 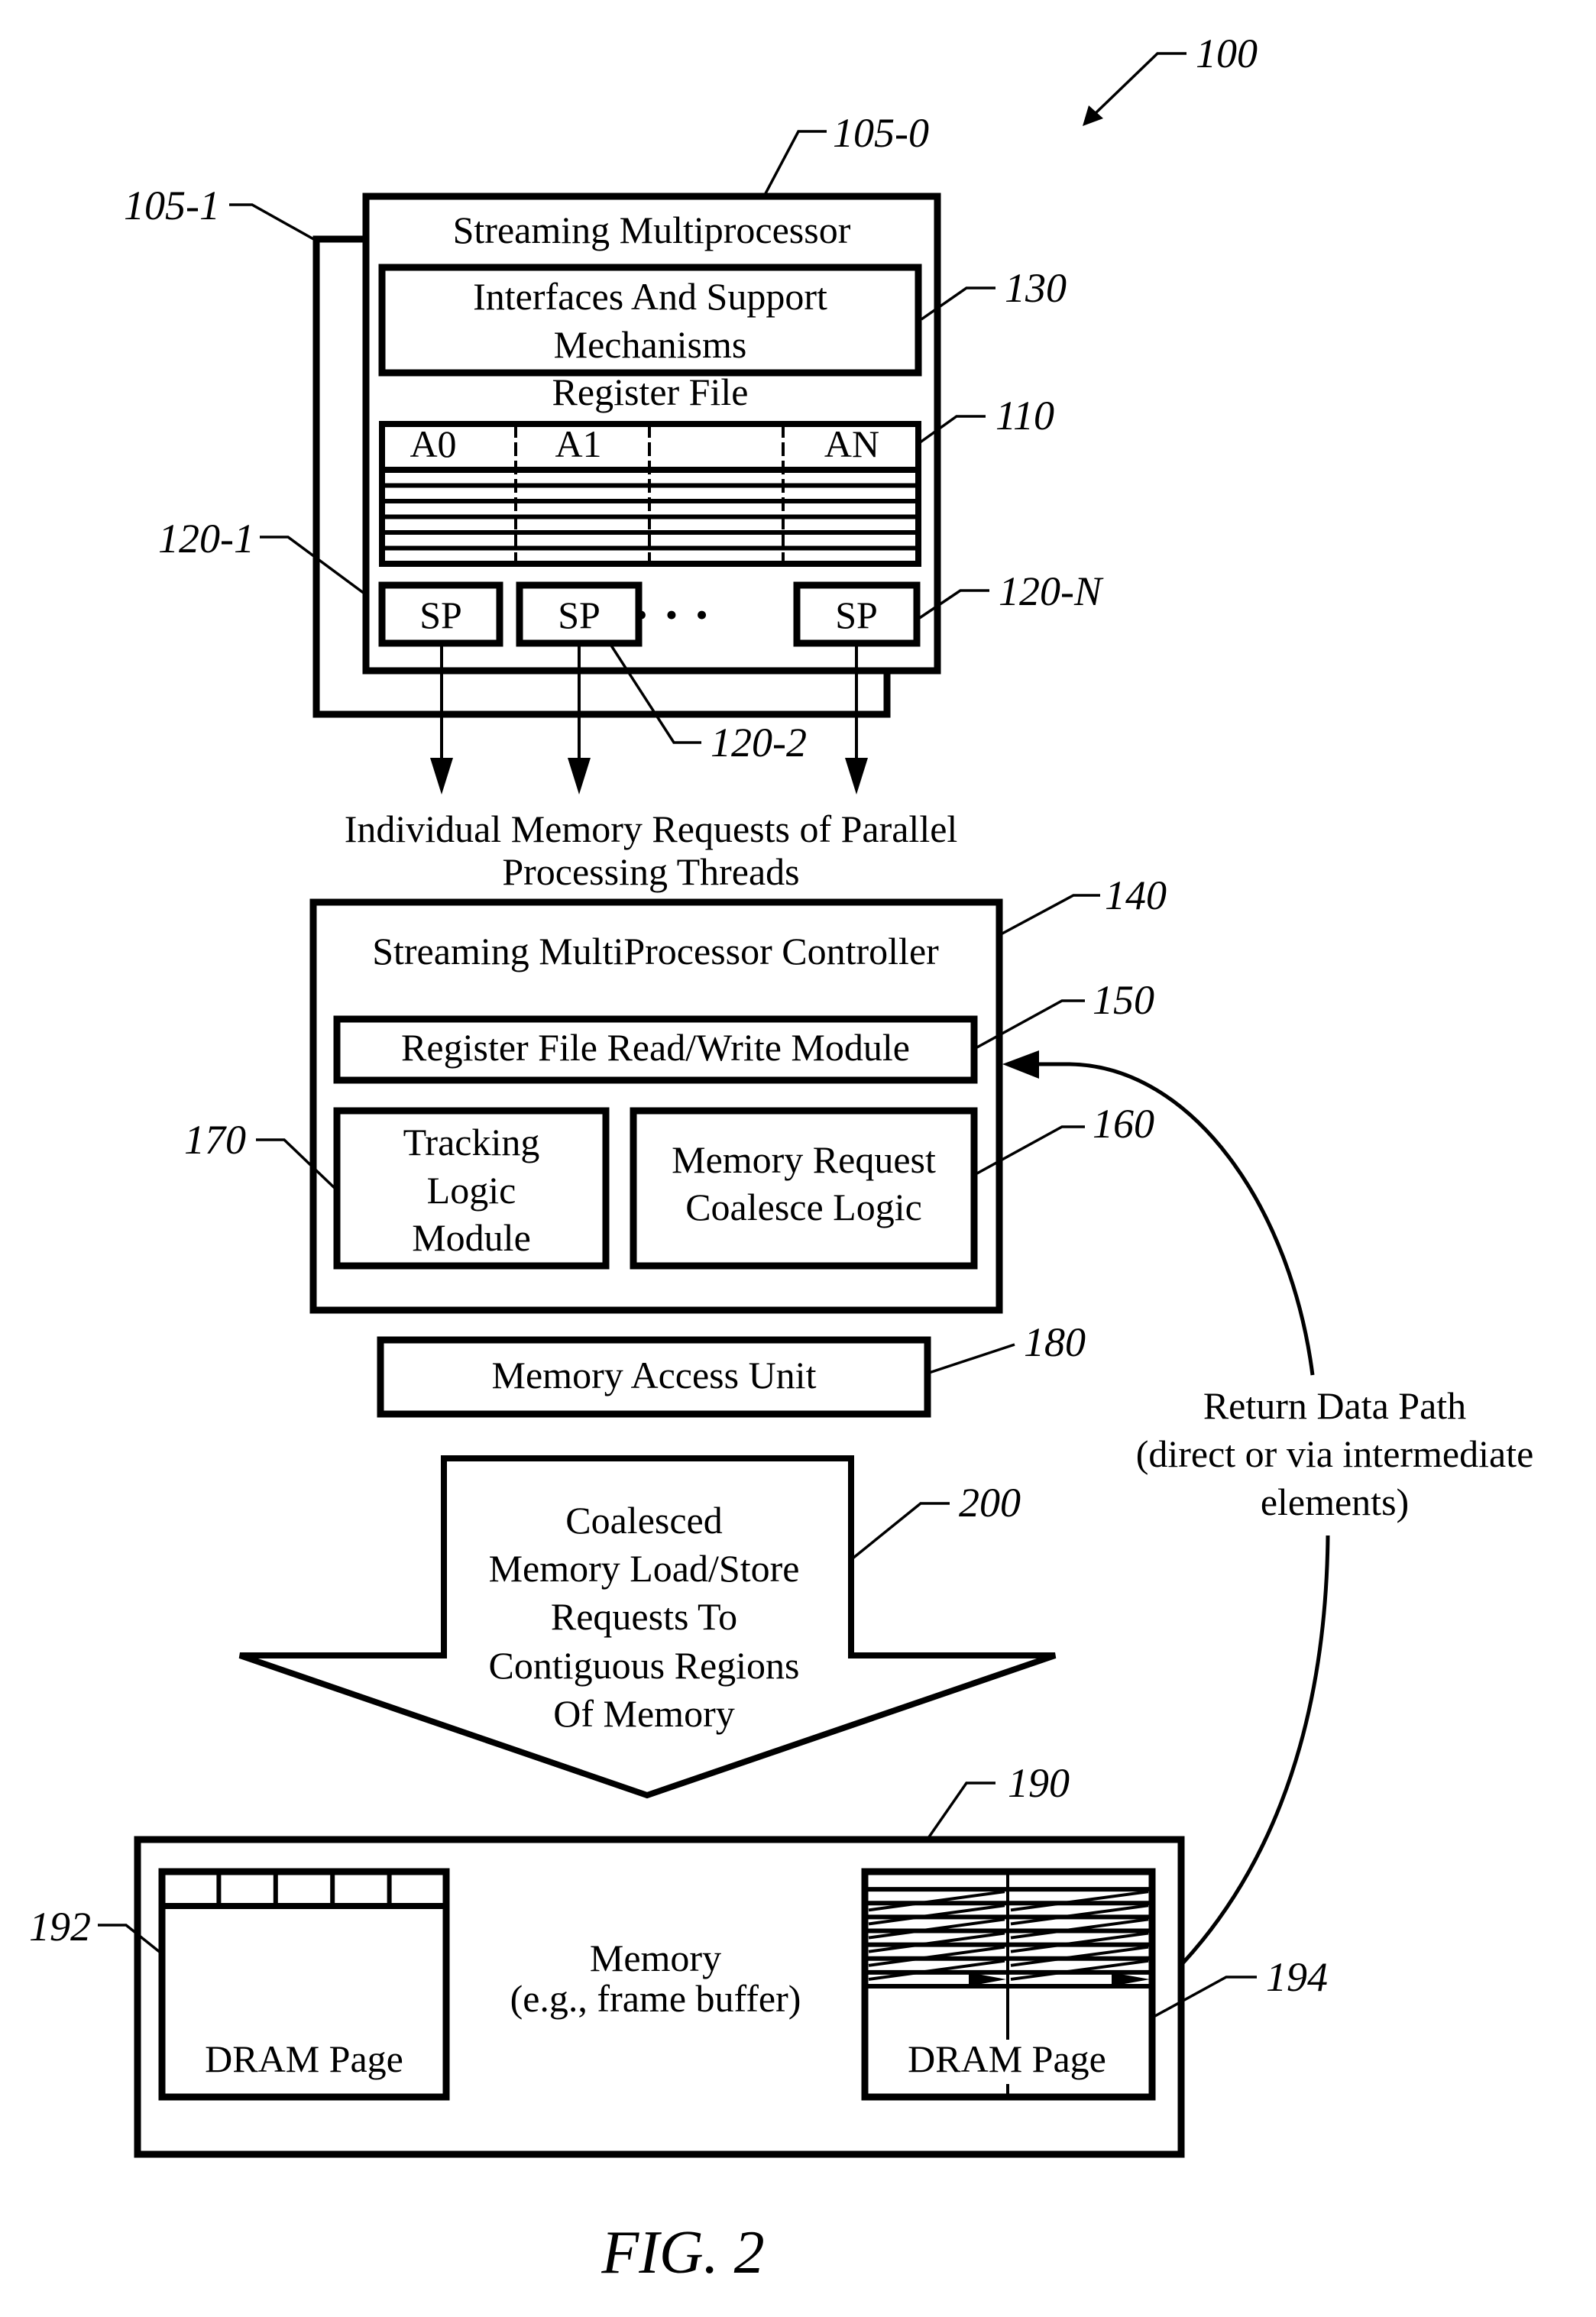 I want to click on tracking-line-1: Tracking, so click(x=471, y=1142).